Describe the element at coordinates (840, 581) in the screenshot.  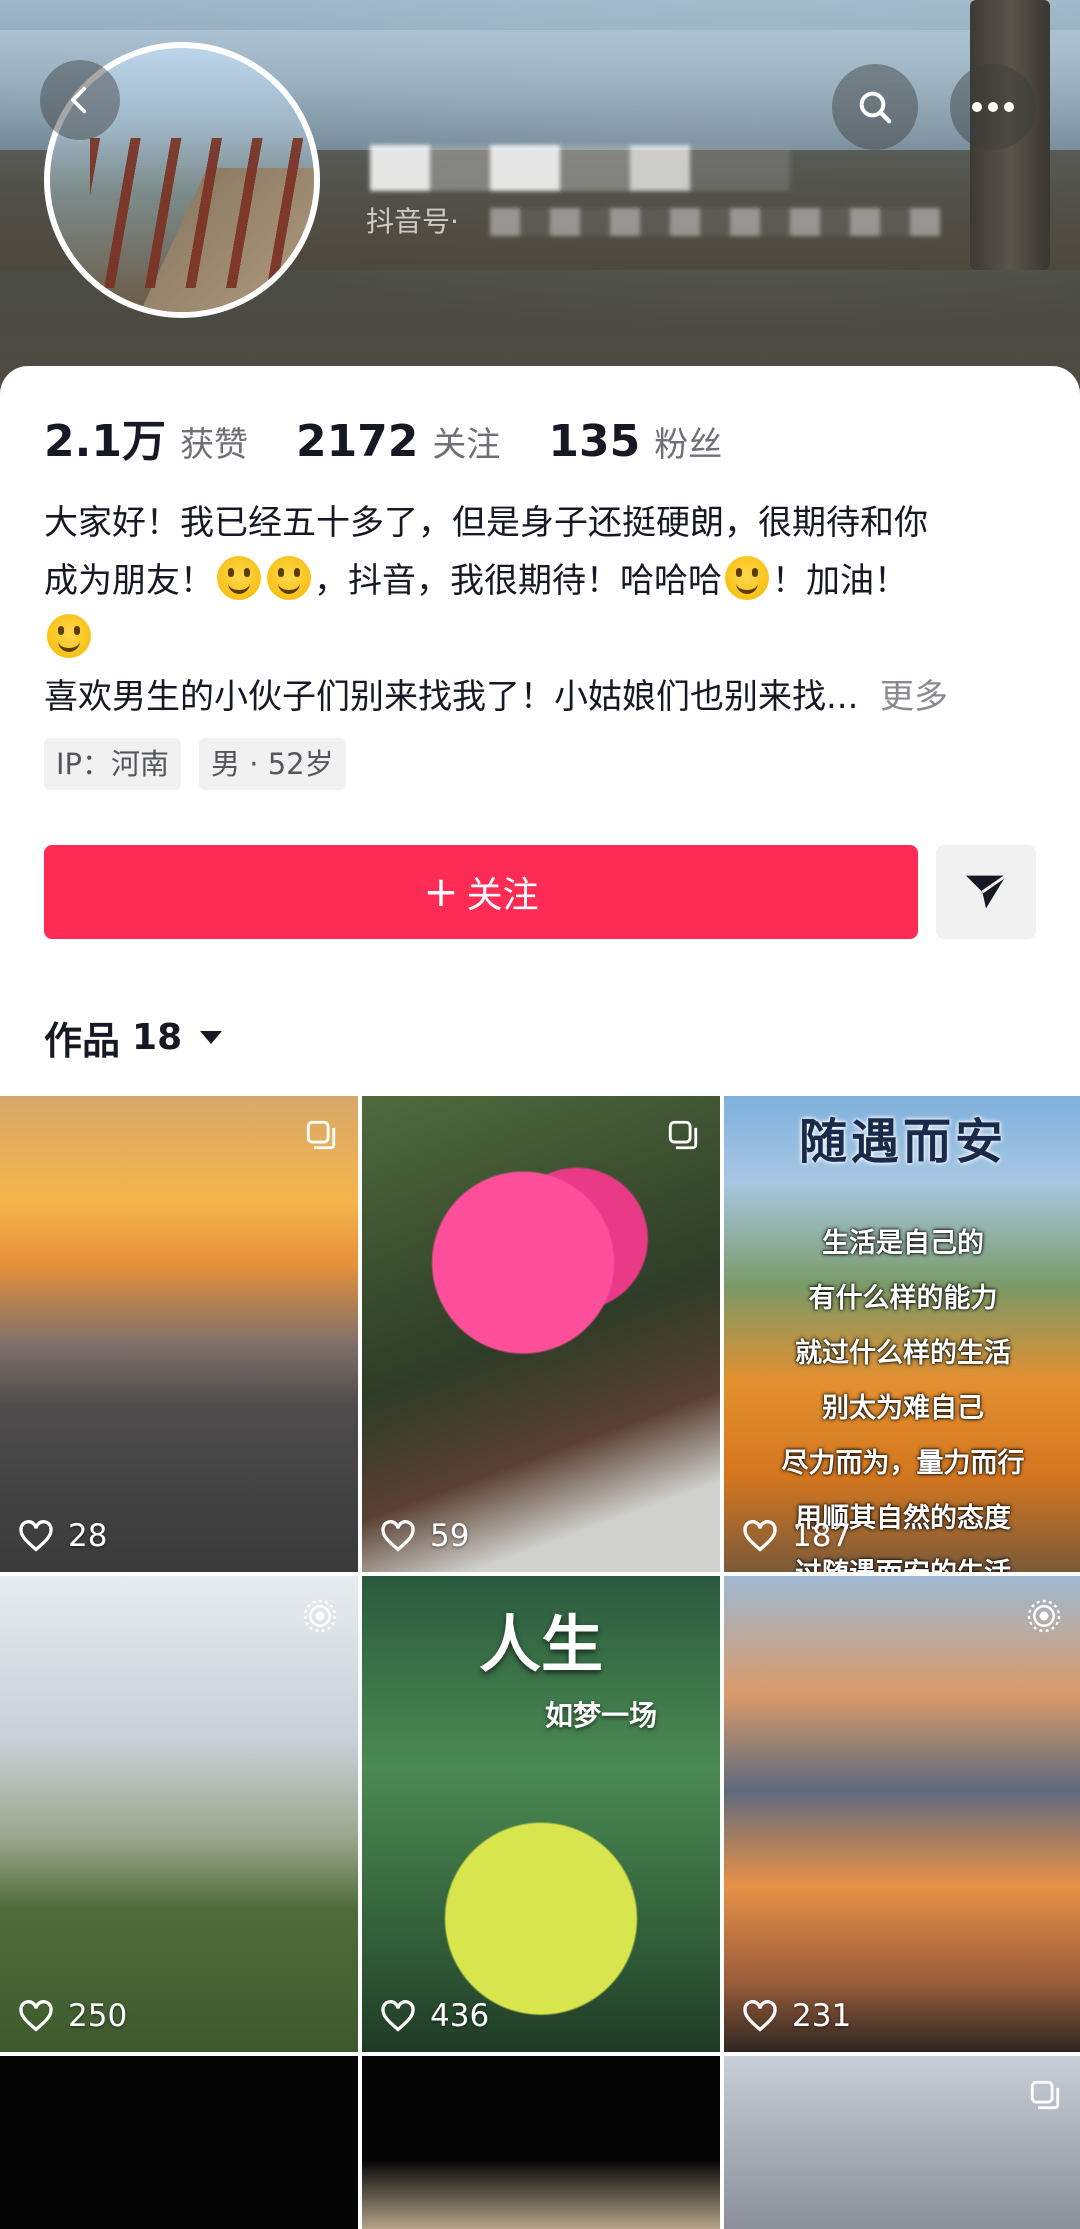
I see `bio-line-2c: ！加油！` at that location.